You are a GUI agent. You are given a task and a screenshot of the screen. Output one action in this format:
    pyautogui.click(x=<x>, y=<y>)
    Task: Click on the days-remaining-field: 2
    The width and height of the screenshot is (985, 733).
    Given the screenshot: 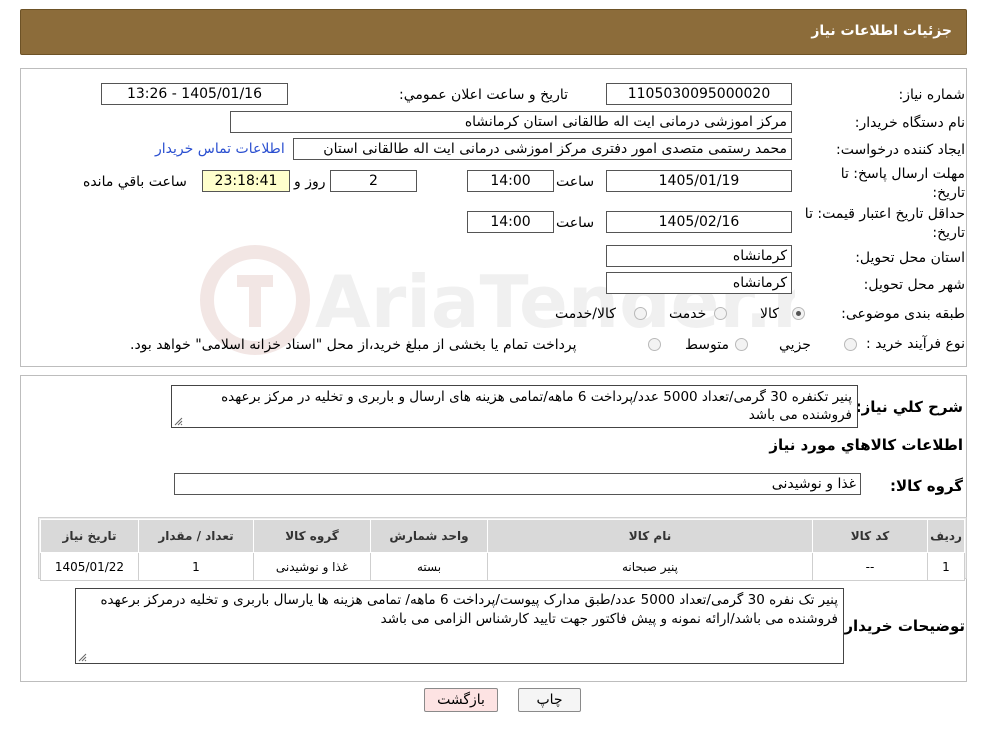 What is the action you would take?
    pyautogui.click(x=373, y=181)
    